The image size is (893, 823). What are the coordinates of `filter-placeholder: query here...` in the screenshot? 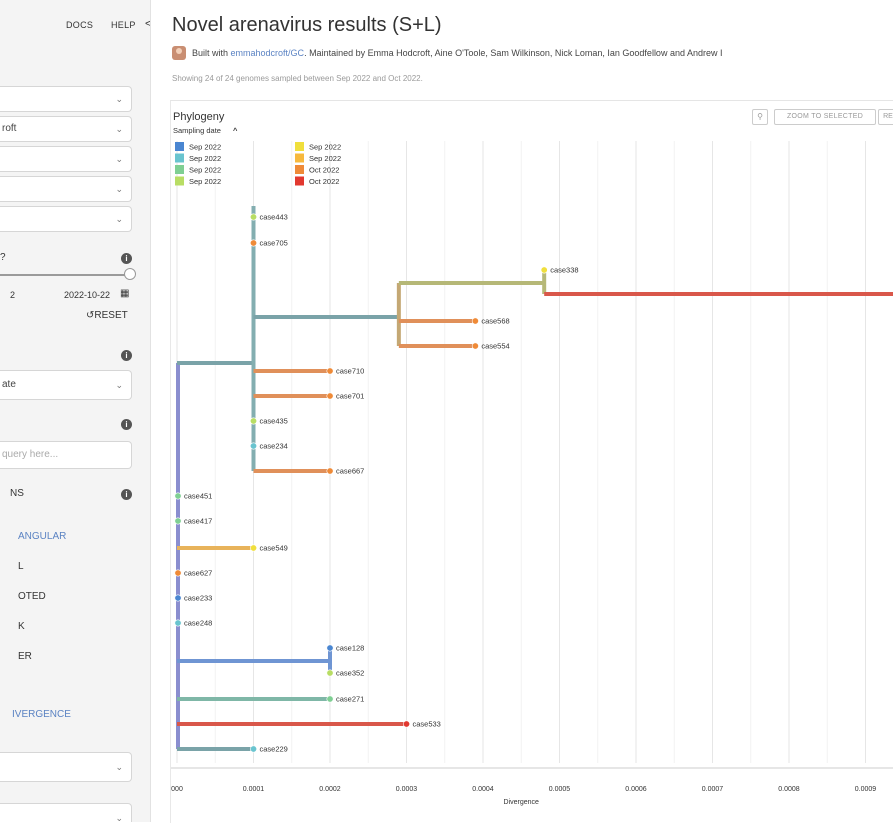 It's located at (30, 454).